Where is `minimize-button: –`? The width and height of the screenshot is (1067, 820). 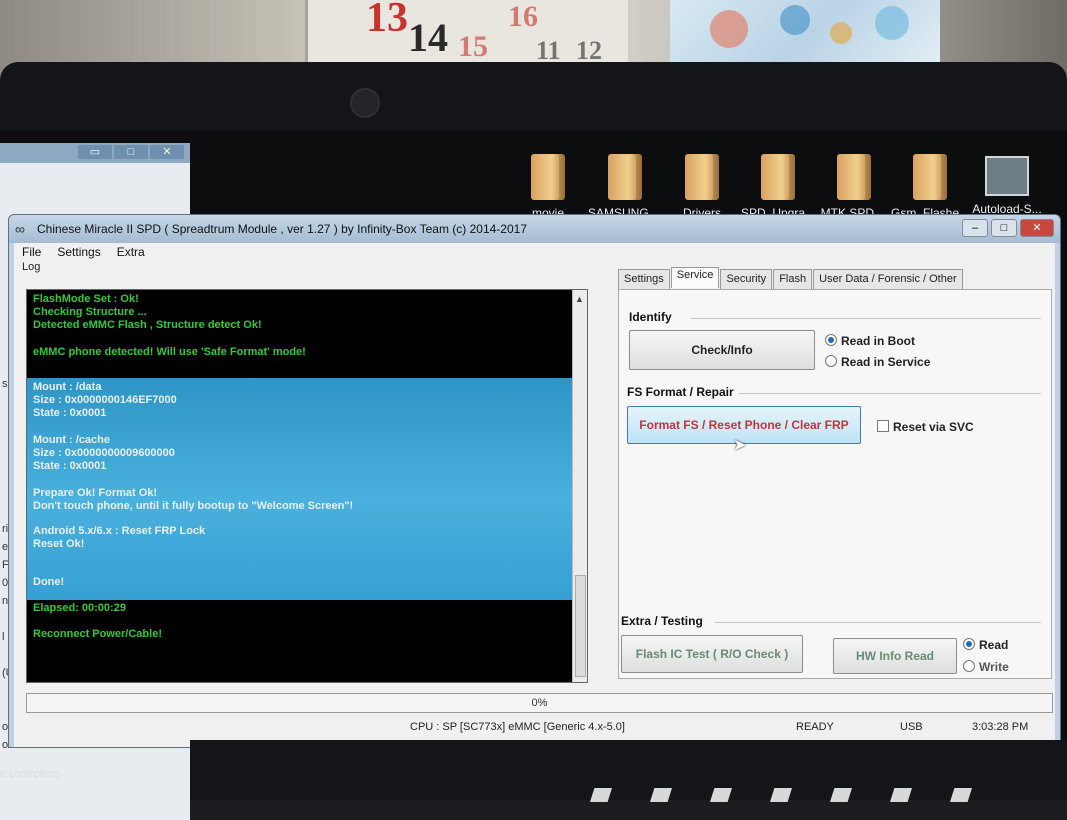 minimize-button: – is located at coordinates (975, 228).